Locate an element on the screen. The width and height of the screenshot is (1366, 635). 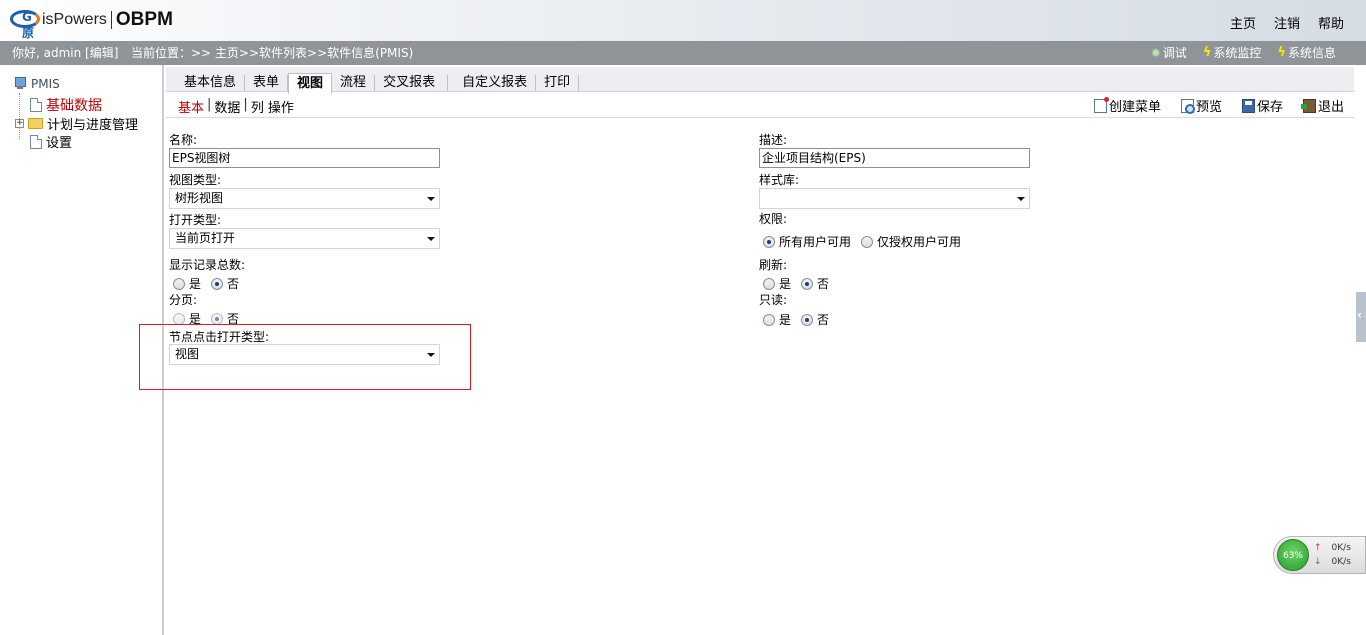
nav-logout-link: 注销 is located at coordinates (1287, 22).